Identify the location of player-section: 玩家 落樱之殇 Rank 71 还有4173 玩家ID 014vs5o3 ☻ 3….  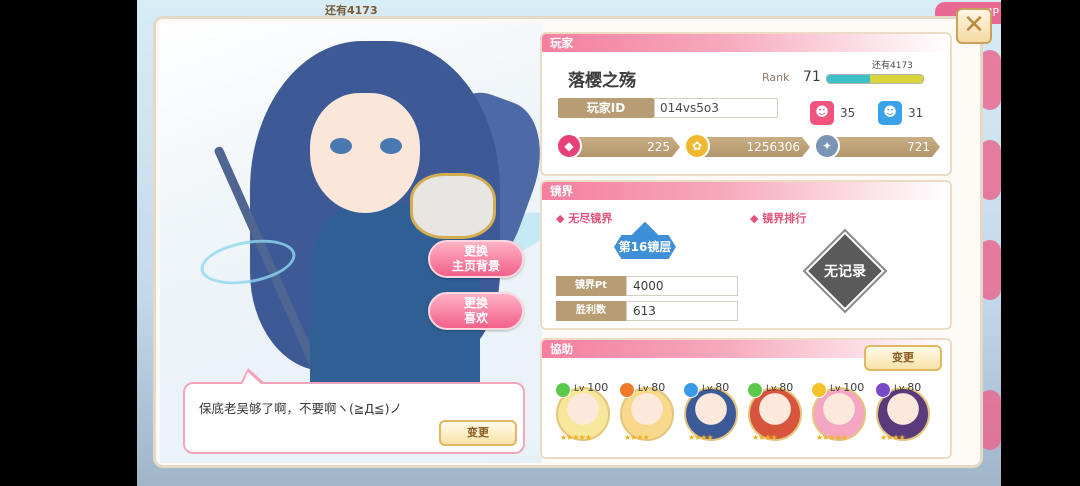
(746, 104).